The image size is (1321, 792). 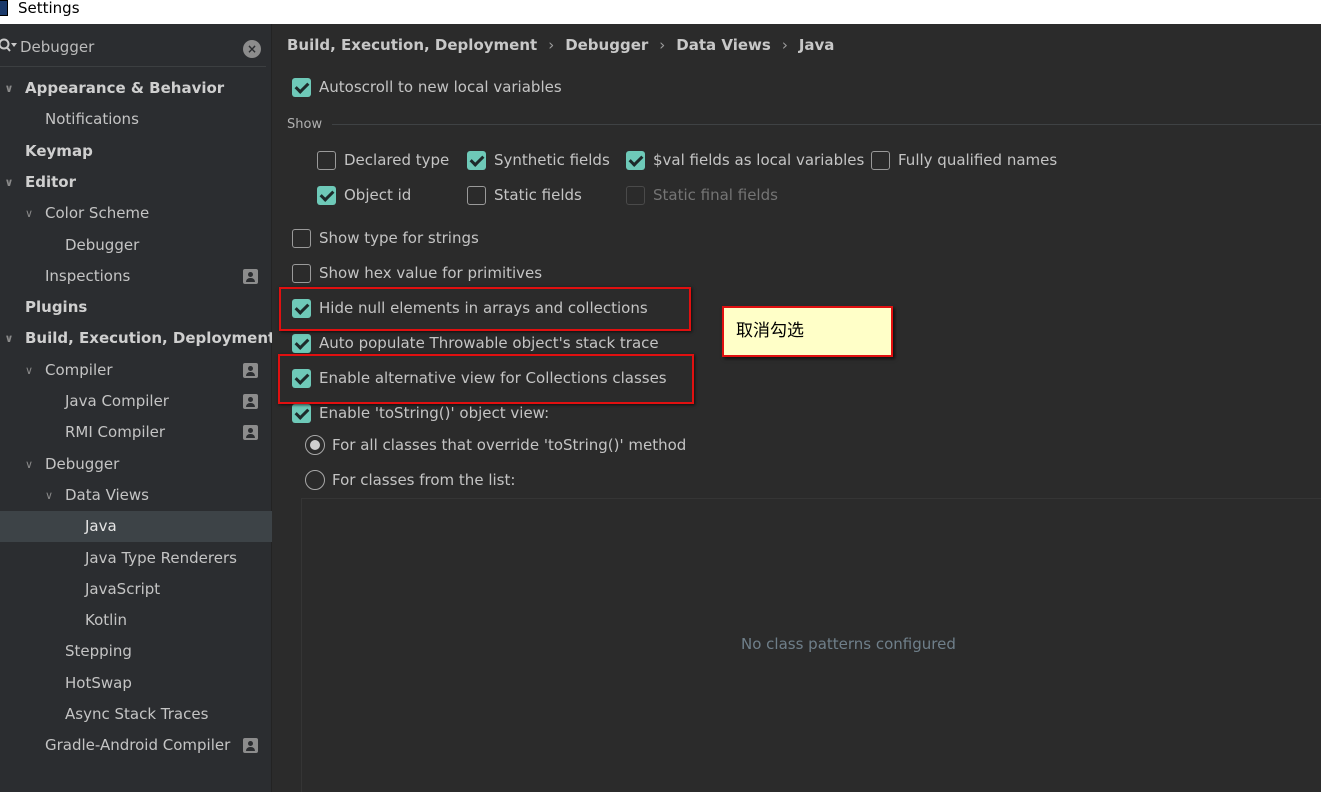 What do you see at coordinates (136, 620) in the screenshot?
I see `sidebar-item-kotlin: Kotlin` at bounding box center [136, 620].